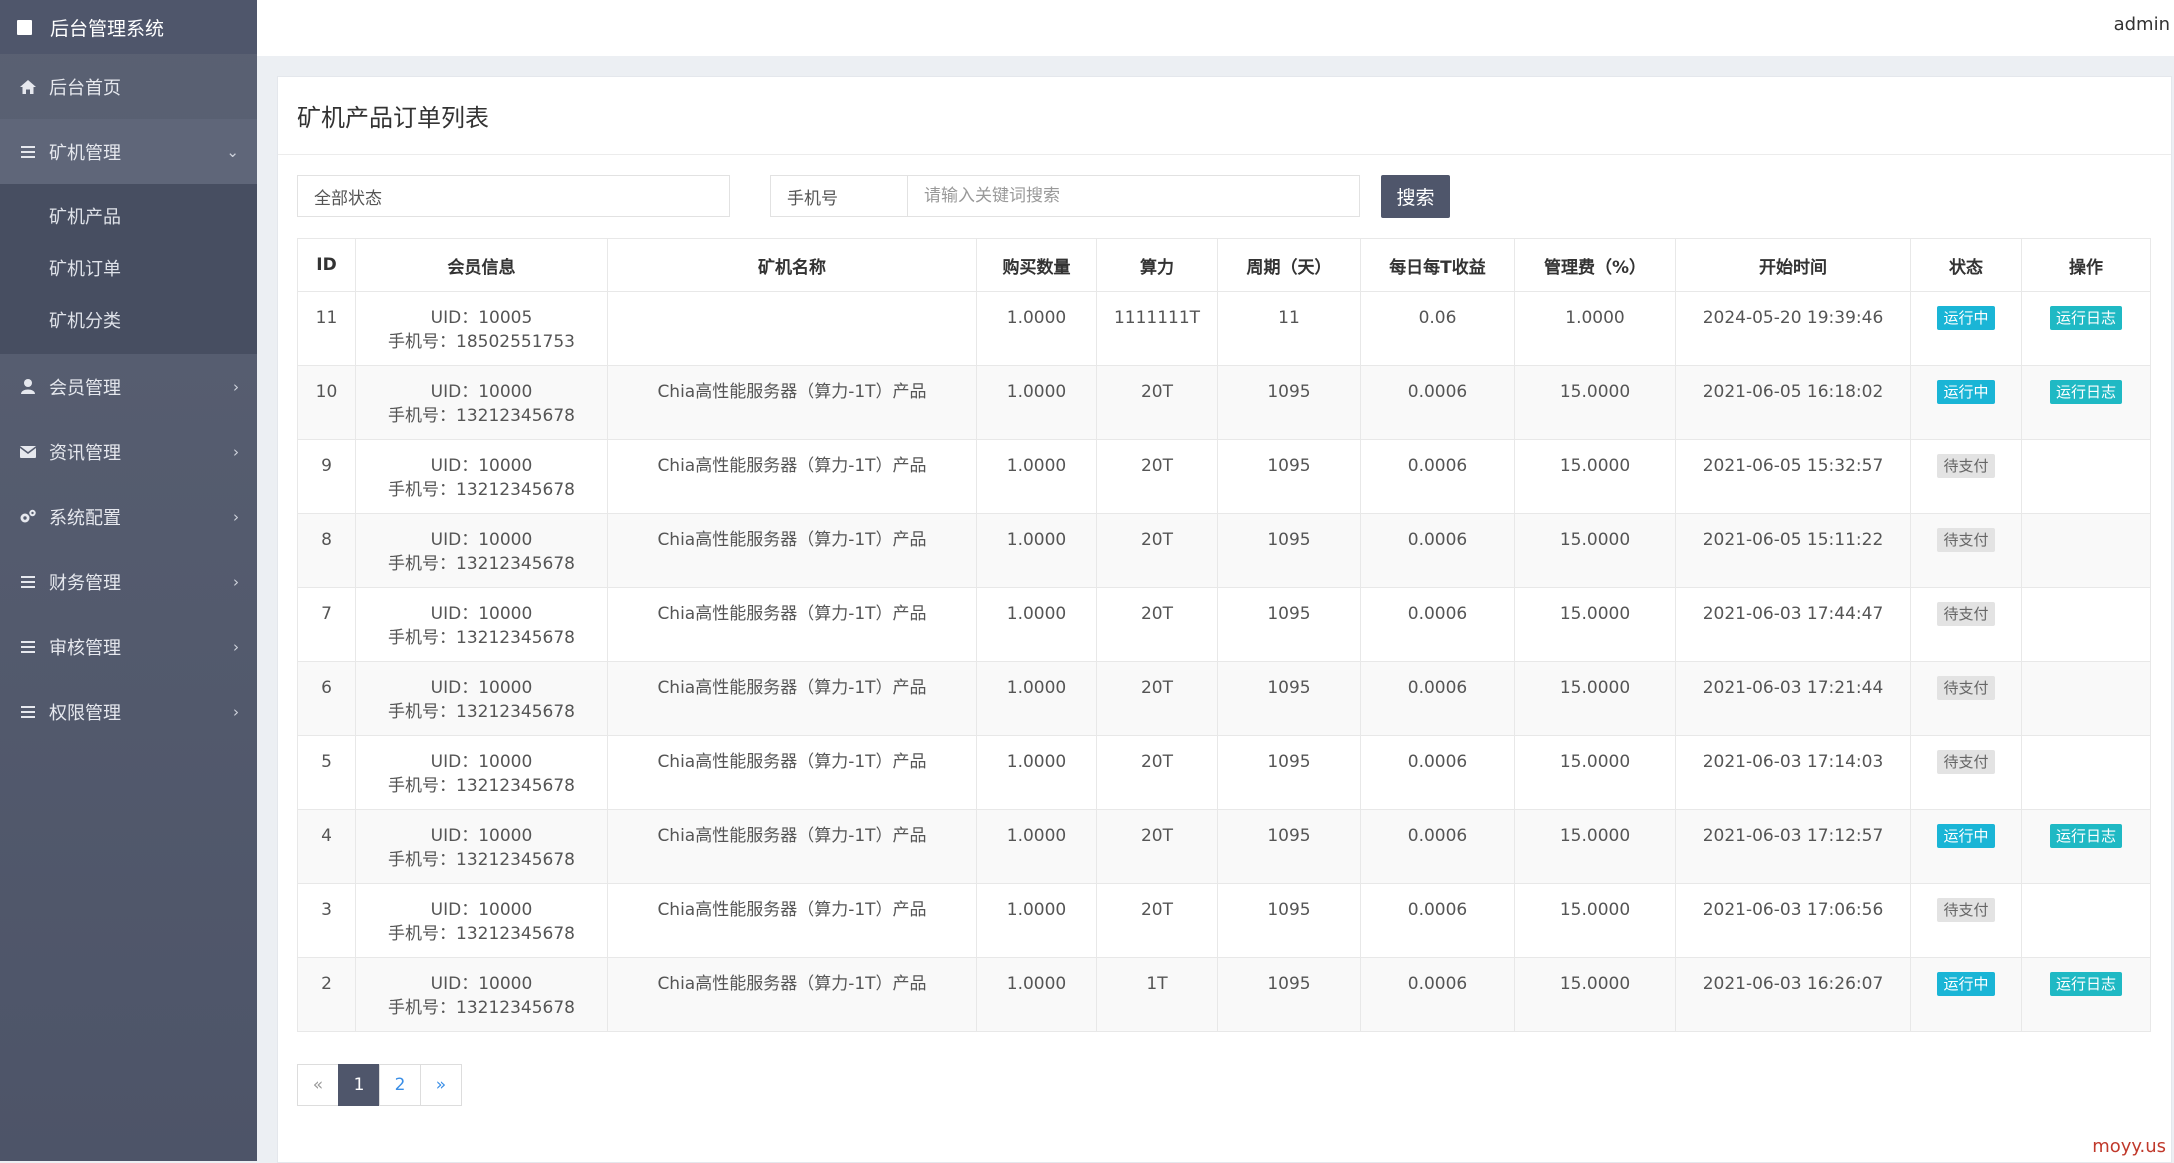  Describe the element at coordinates (128, 27) in the screenshot. I see `brand: 后台管理系统` at that location.